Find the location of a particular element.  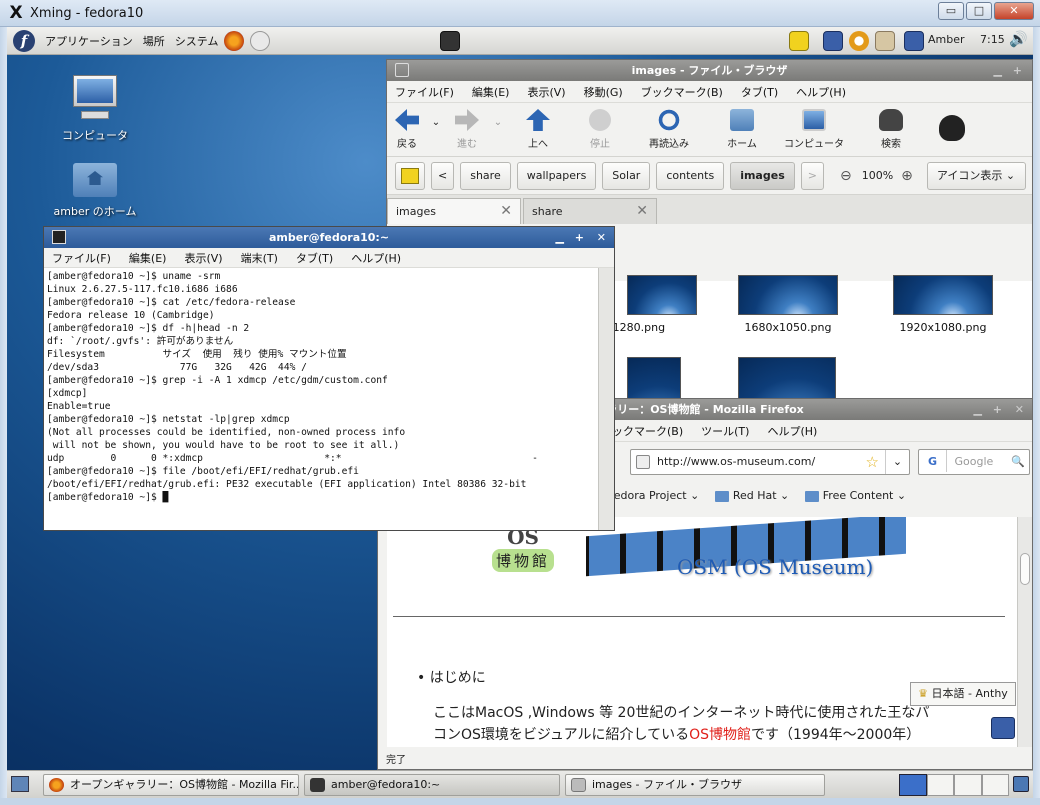

bookmark-free-content: Free Content ⌄ is located at coordinates (855, 496).